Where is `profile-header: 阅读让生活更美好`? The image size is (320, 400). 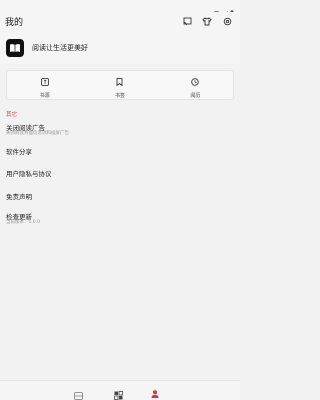
profile-header: 阅读让生活更美好 is located at coordinates (120, 49).